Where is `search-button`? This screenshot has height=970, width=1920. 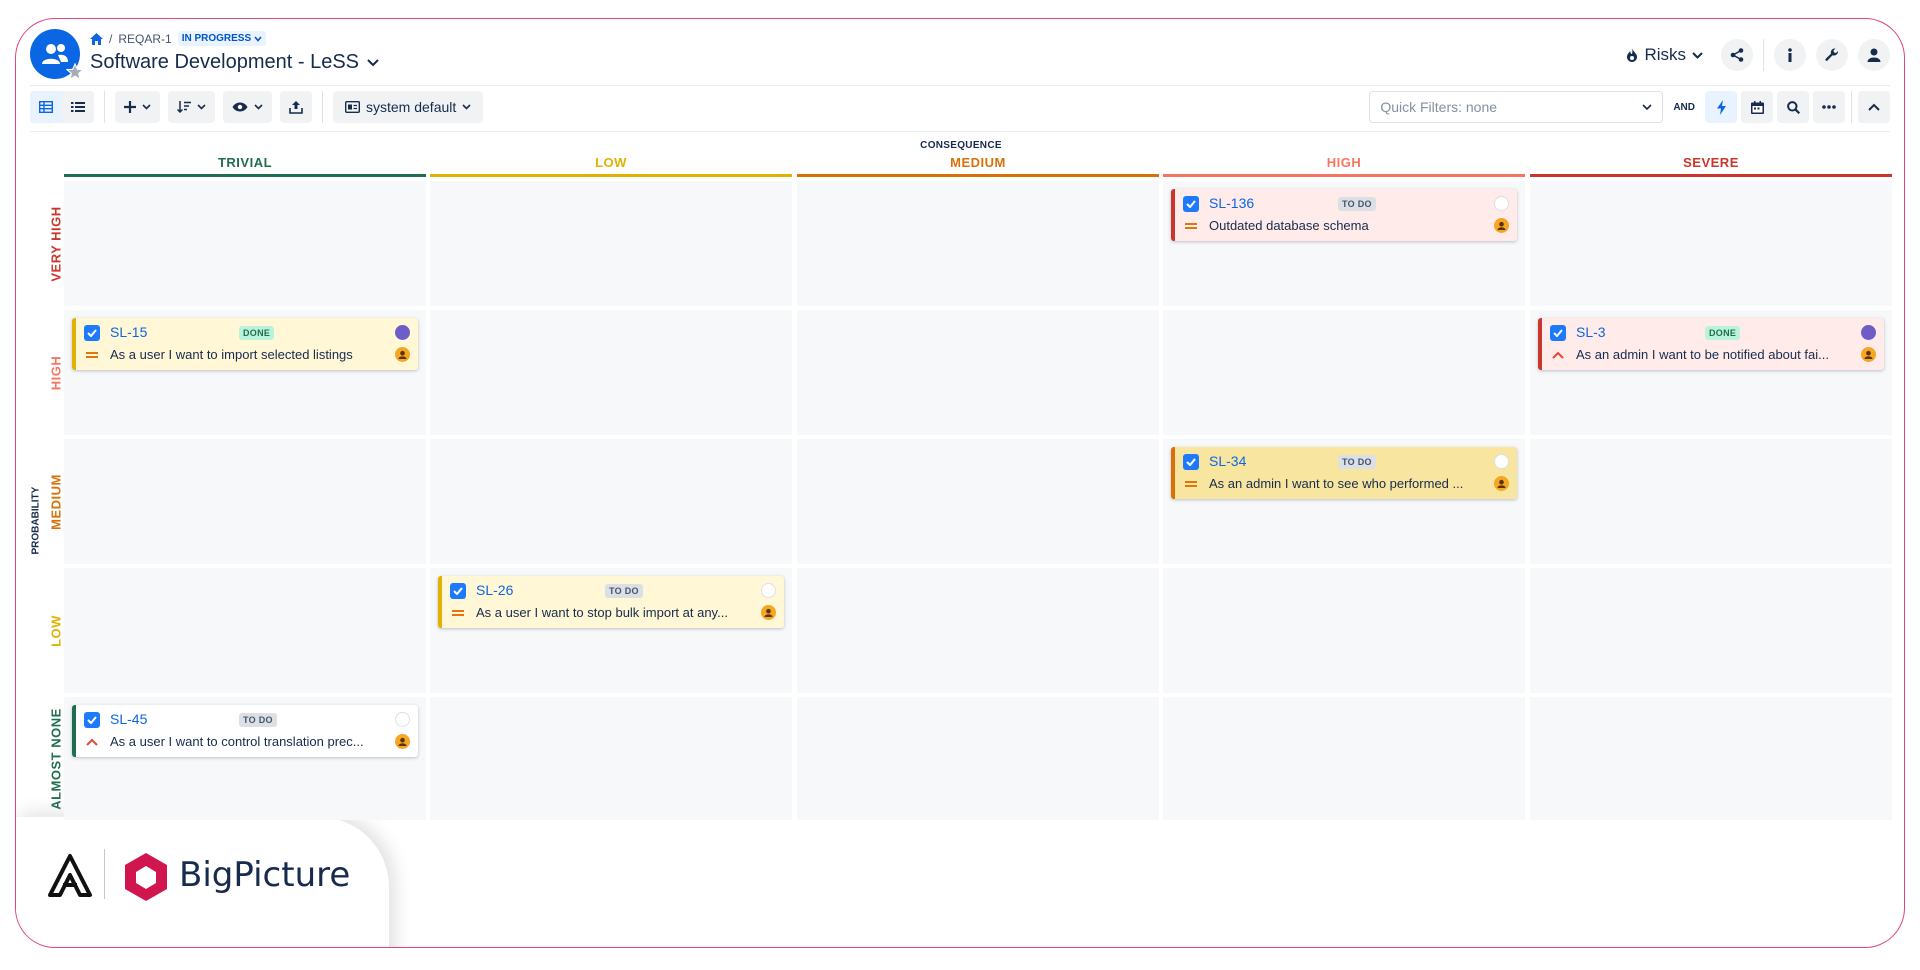
search-button is located at coordinates (1793, 107).